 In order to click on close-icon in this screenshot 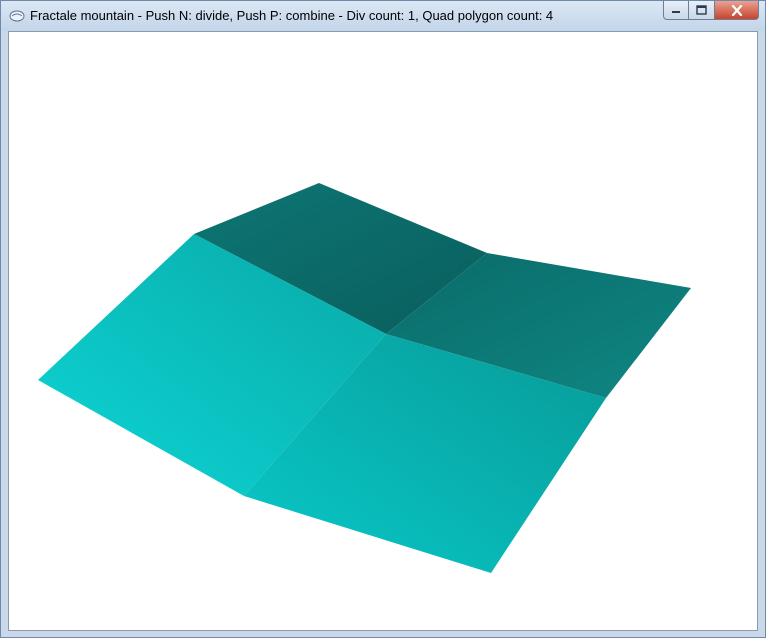, I will do `click(736, 10)`.